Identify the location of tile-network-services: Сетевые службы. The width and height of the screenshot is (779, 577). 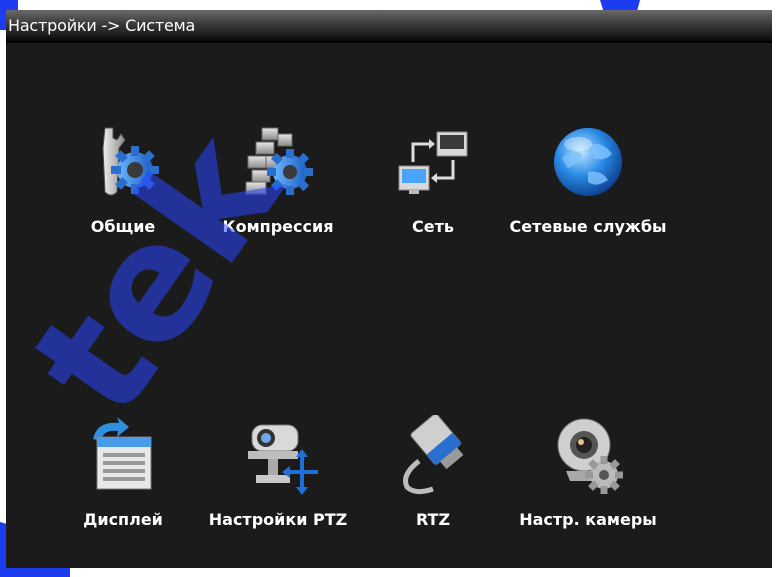
(588, 197).